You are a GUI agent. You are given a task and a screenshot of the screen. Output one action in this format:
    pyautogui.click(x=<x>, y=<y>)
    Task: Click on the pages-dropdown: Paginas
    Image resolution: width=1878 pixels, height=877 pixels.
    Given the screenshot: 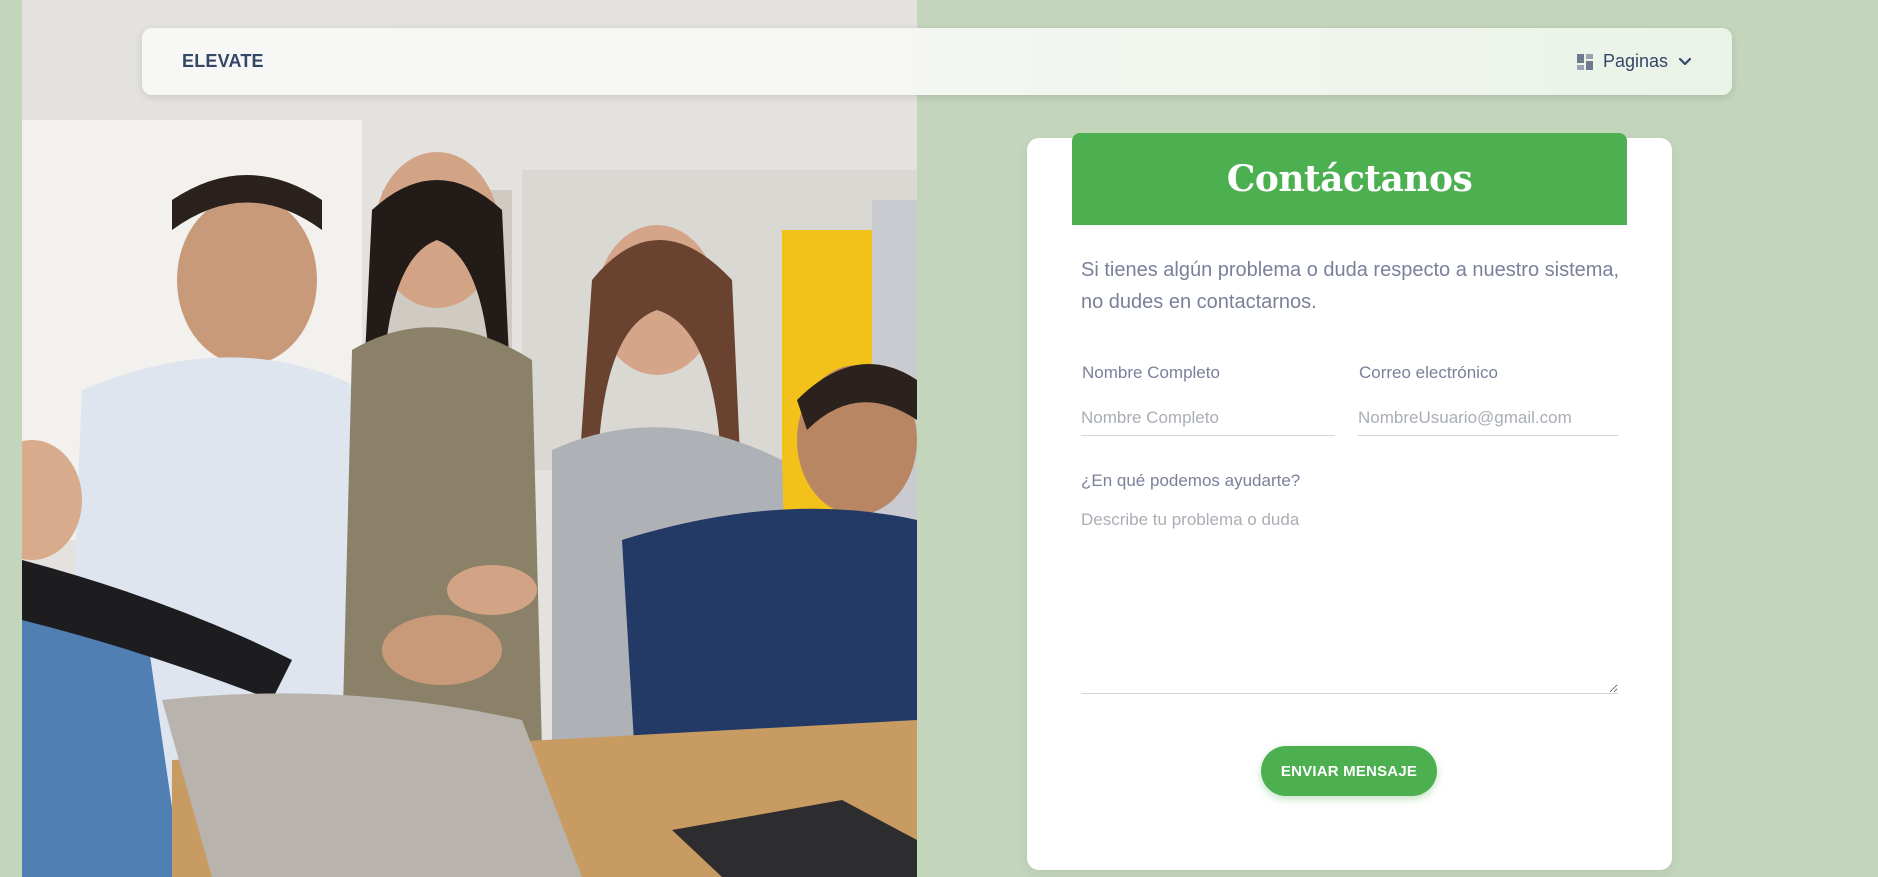 What is the action you would take?
    pyautogui.click(x=1634, y=61)
    